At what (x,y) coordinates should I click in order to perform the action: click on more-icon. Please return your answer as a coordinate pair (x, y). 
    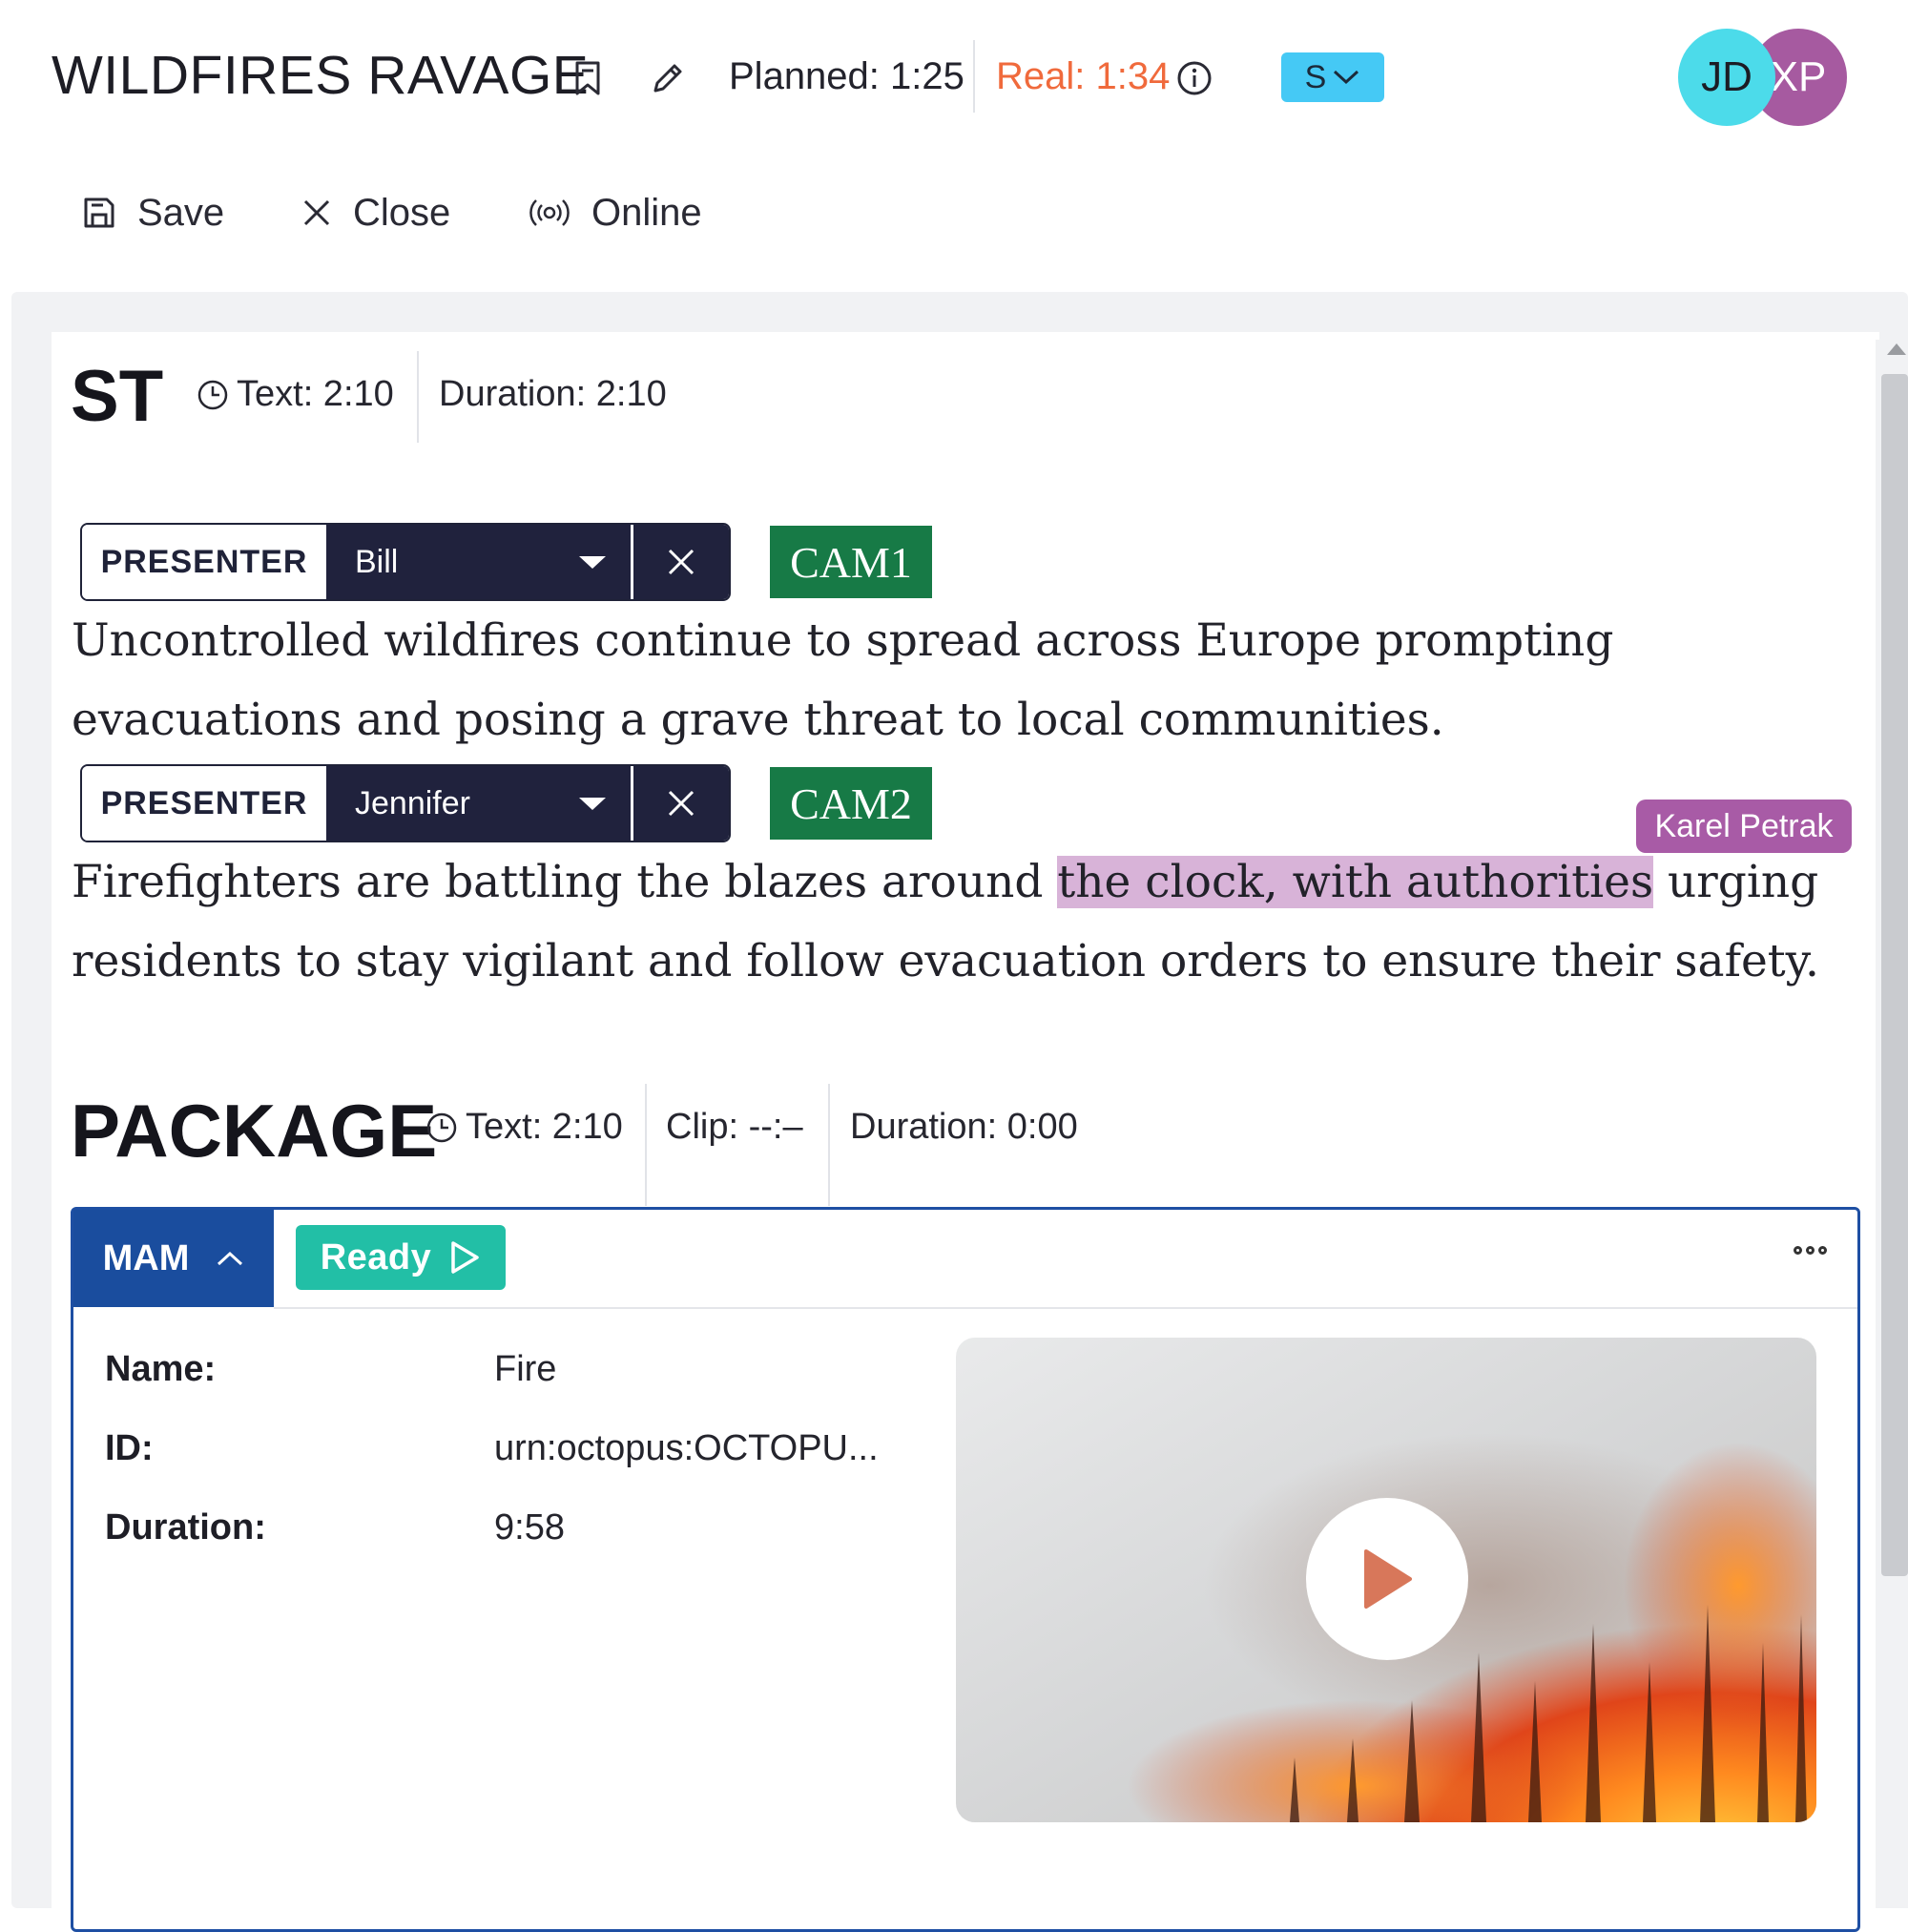
    Looking at the image, I should click on (1810, 1250).